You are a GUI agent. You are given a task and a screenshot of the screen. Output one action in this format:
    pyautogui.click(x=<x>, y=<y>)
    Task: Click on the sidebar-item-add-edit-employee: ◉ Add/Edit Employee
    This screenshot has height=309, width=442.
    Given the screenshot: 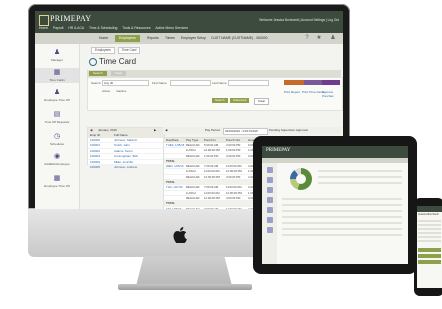 What is the action you would take?
    pyautogui.click(x=57, y=159)
    